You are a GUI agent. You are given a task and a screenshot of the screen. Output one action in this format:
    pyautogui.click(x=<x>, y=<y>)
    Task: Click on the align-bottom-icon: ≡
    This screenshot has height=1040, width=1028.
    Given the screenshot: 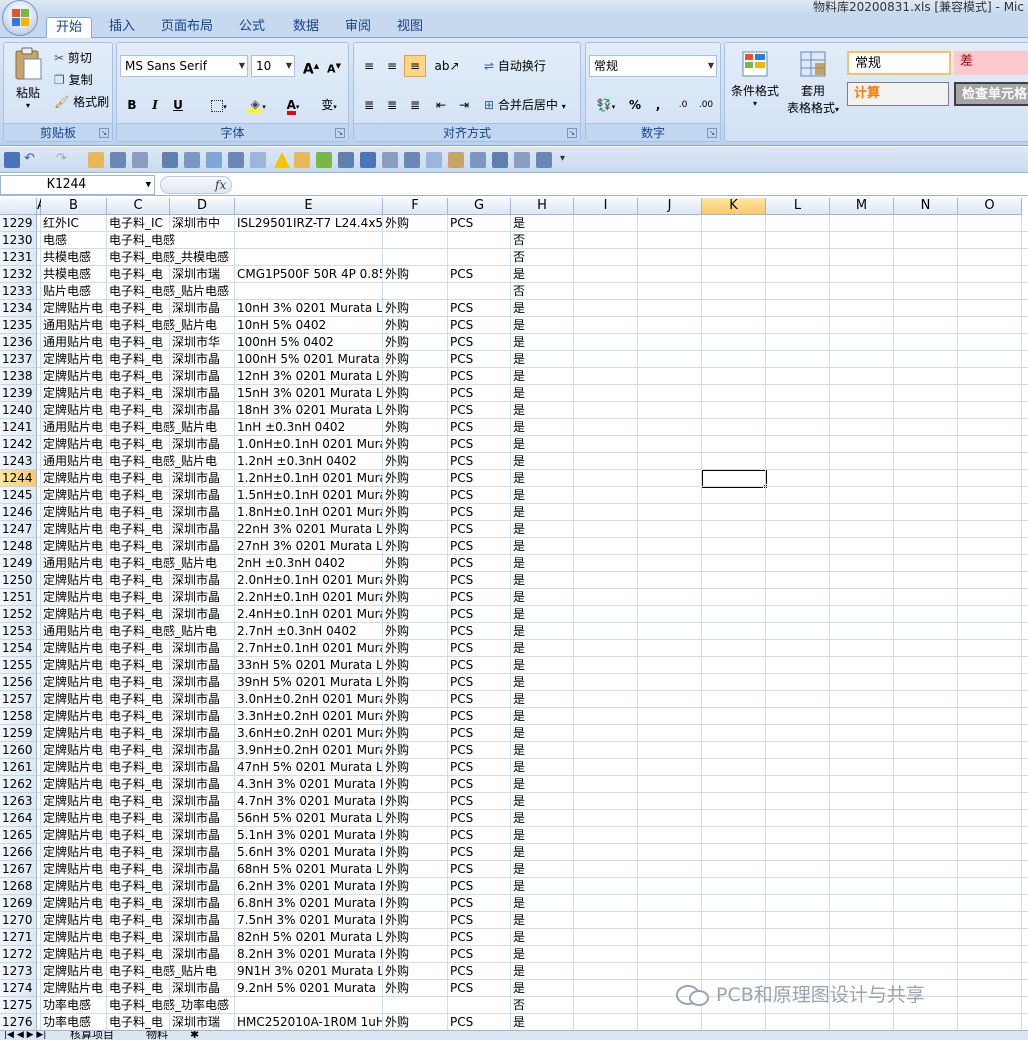 What is the action you would take?
    pyautogui.click(x=415, y=66)
    